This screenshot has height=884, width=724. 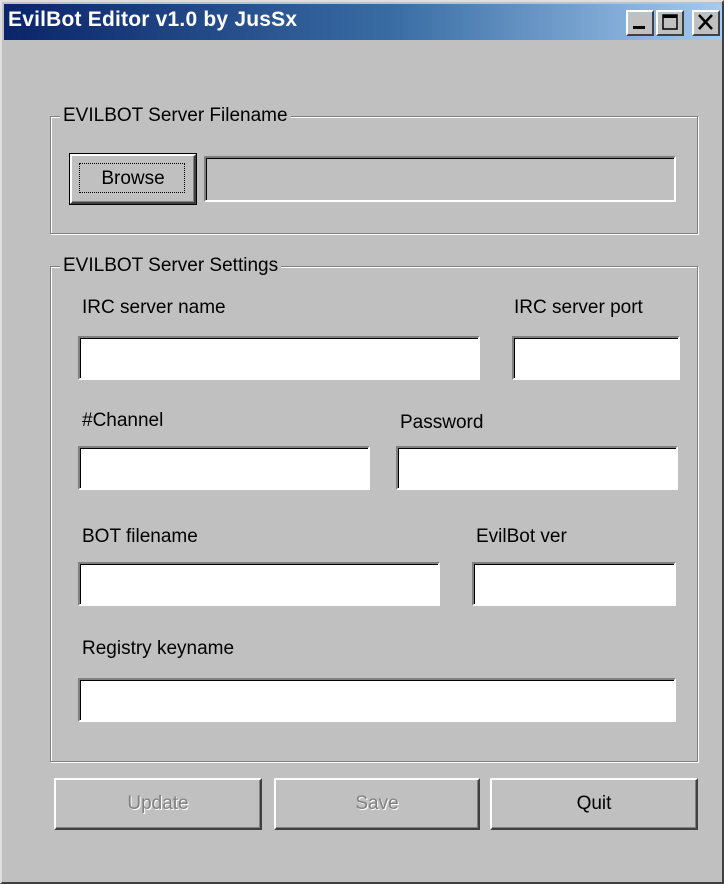 What do you see at coordinates (259, 584) in the screenshot?
I see `bot-filename-field` at bounding box center [259, 584].